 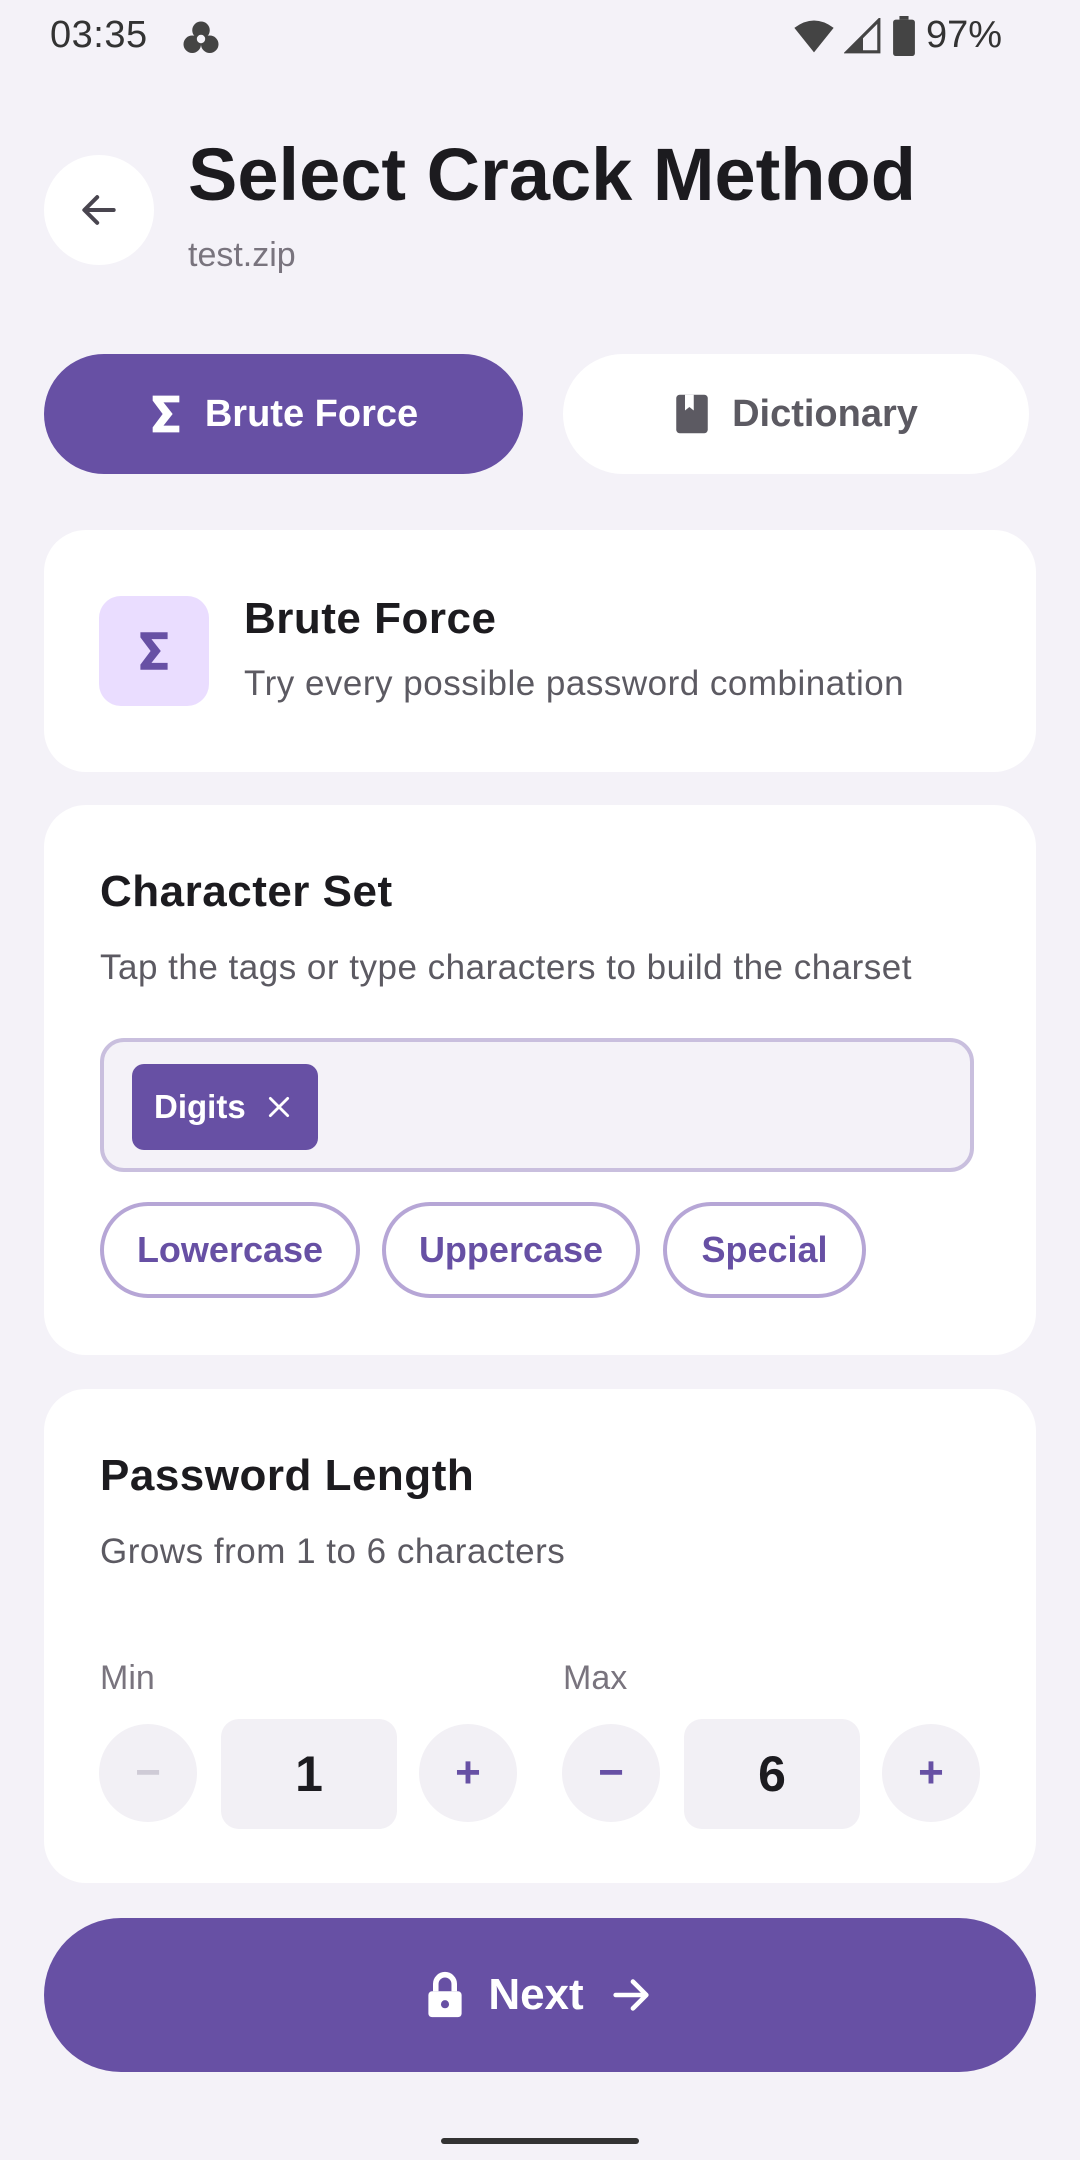 I want to click on tab-brute-force: Brute Force, so click(x=283, y=414).